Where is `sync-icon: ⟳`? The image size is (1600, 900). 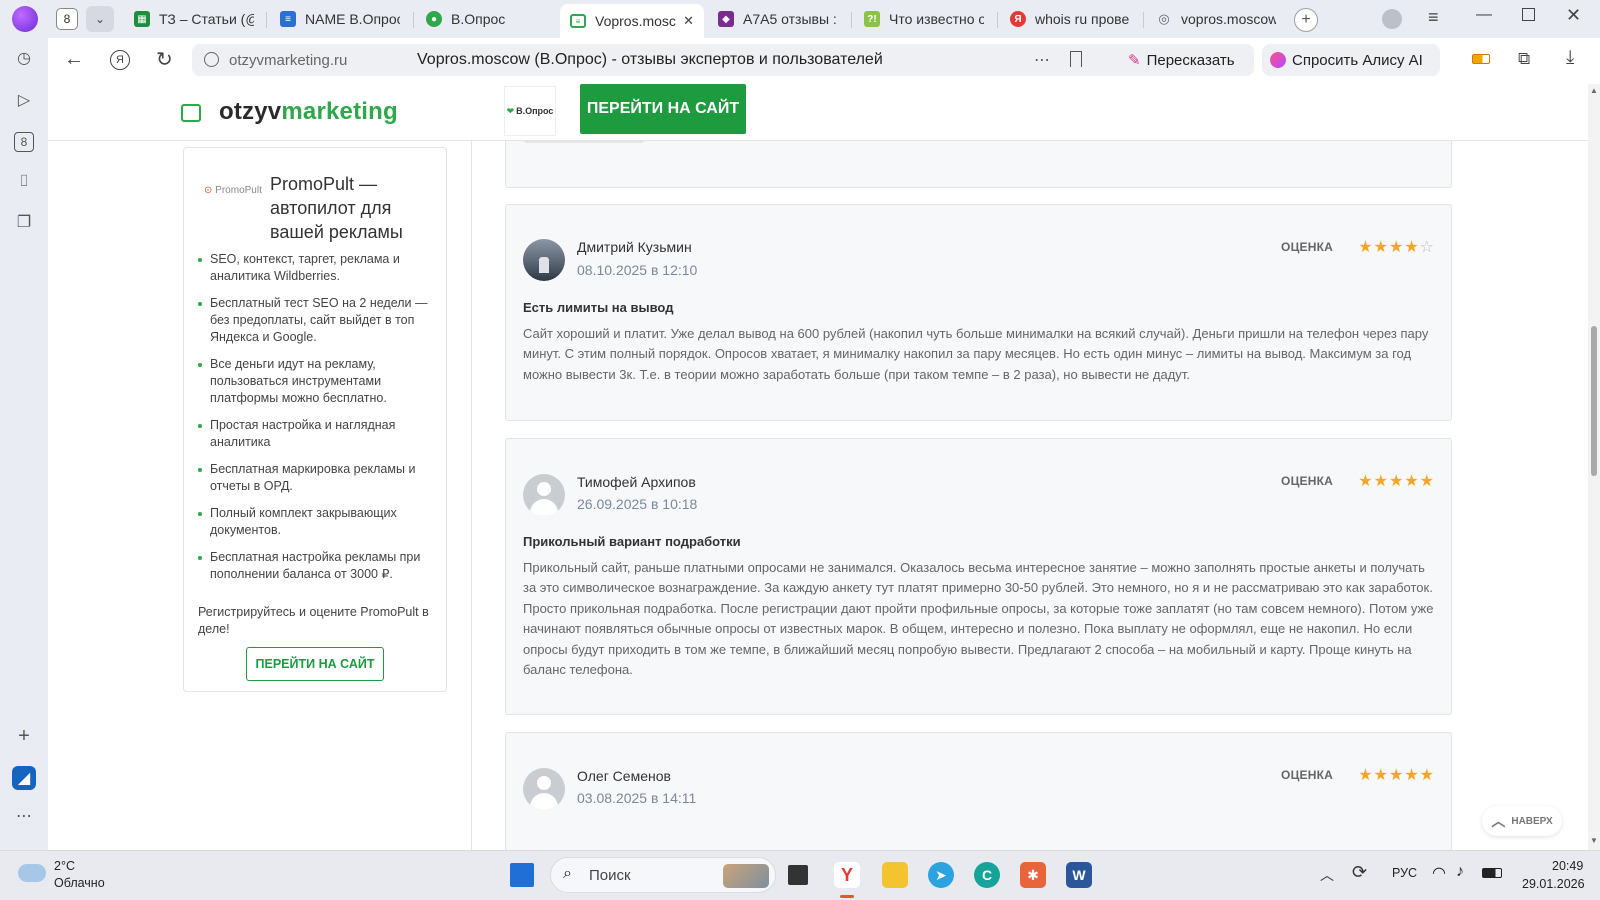 sync-icon: ⟳ is located at coordinates (1359, 872).